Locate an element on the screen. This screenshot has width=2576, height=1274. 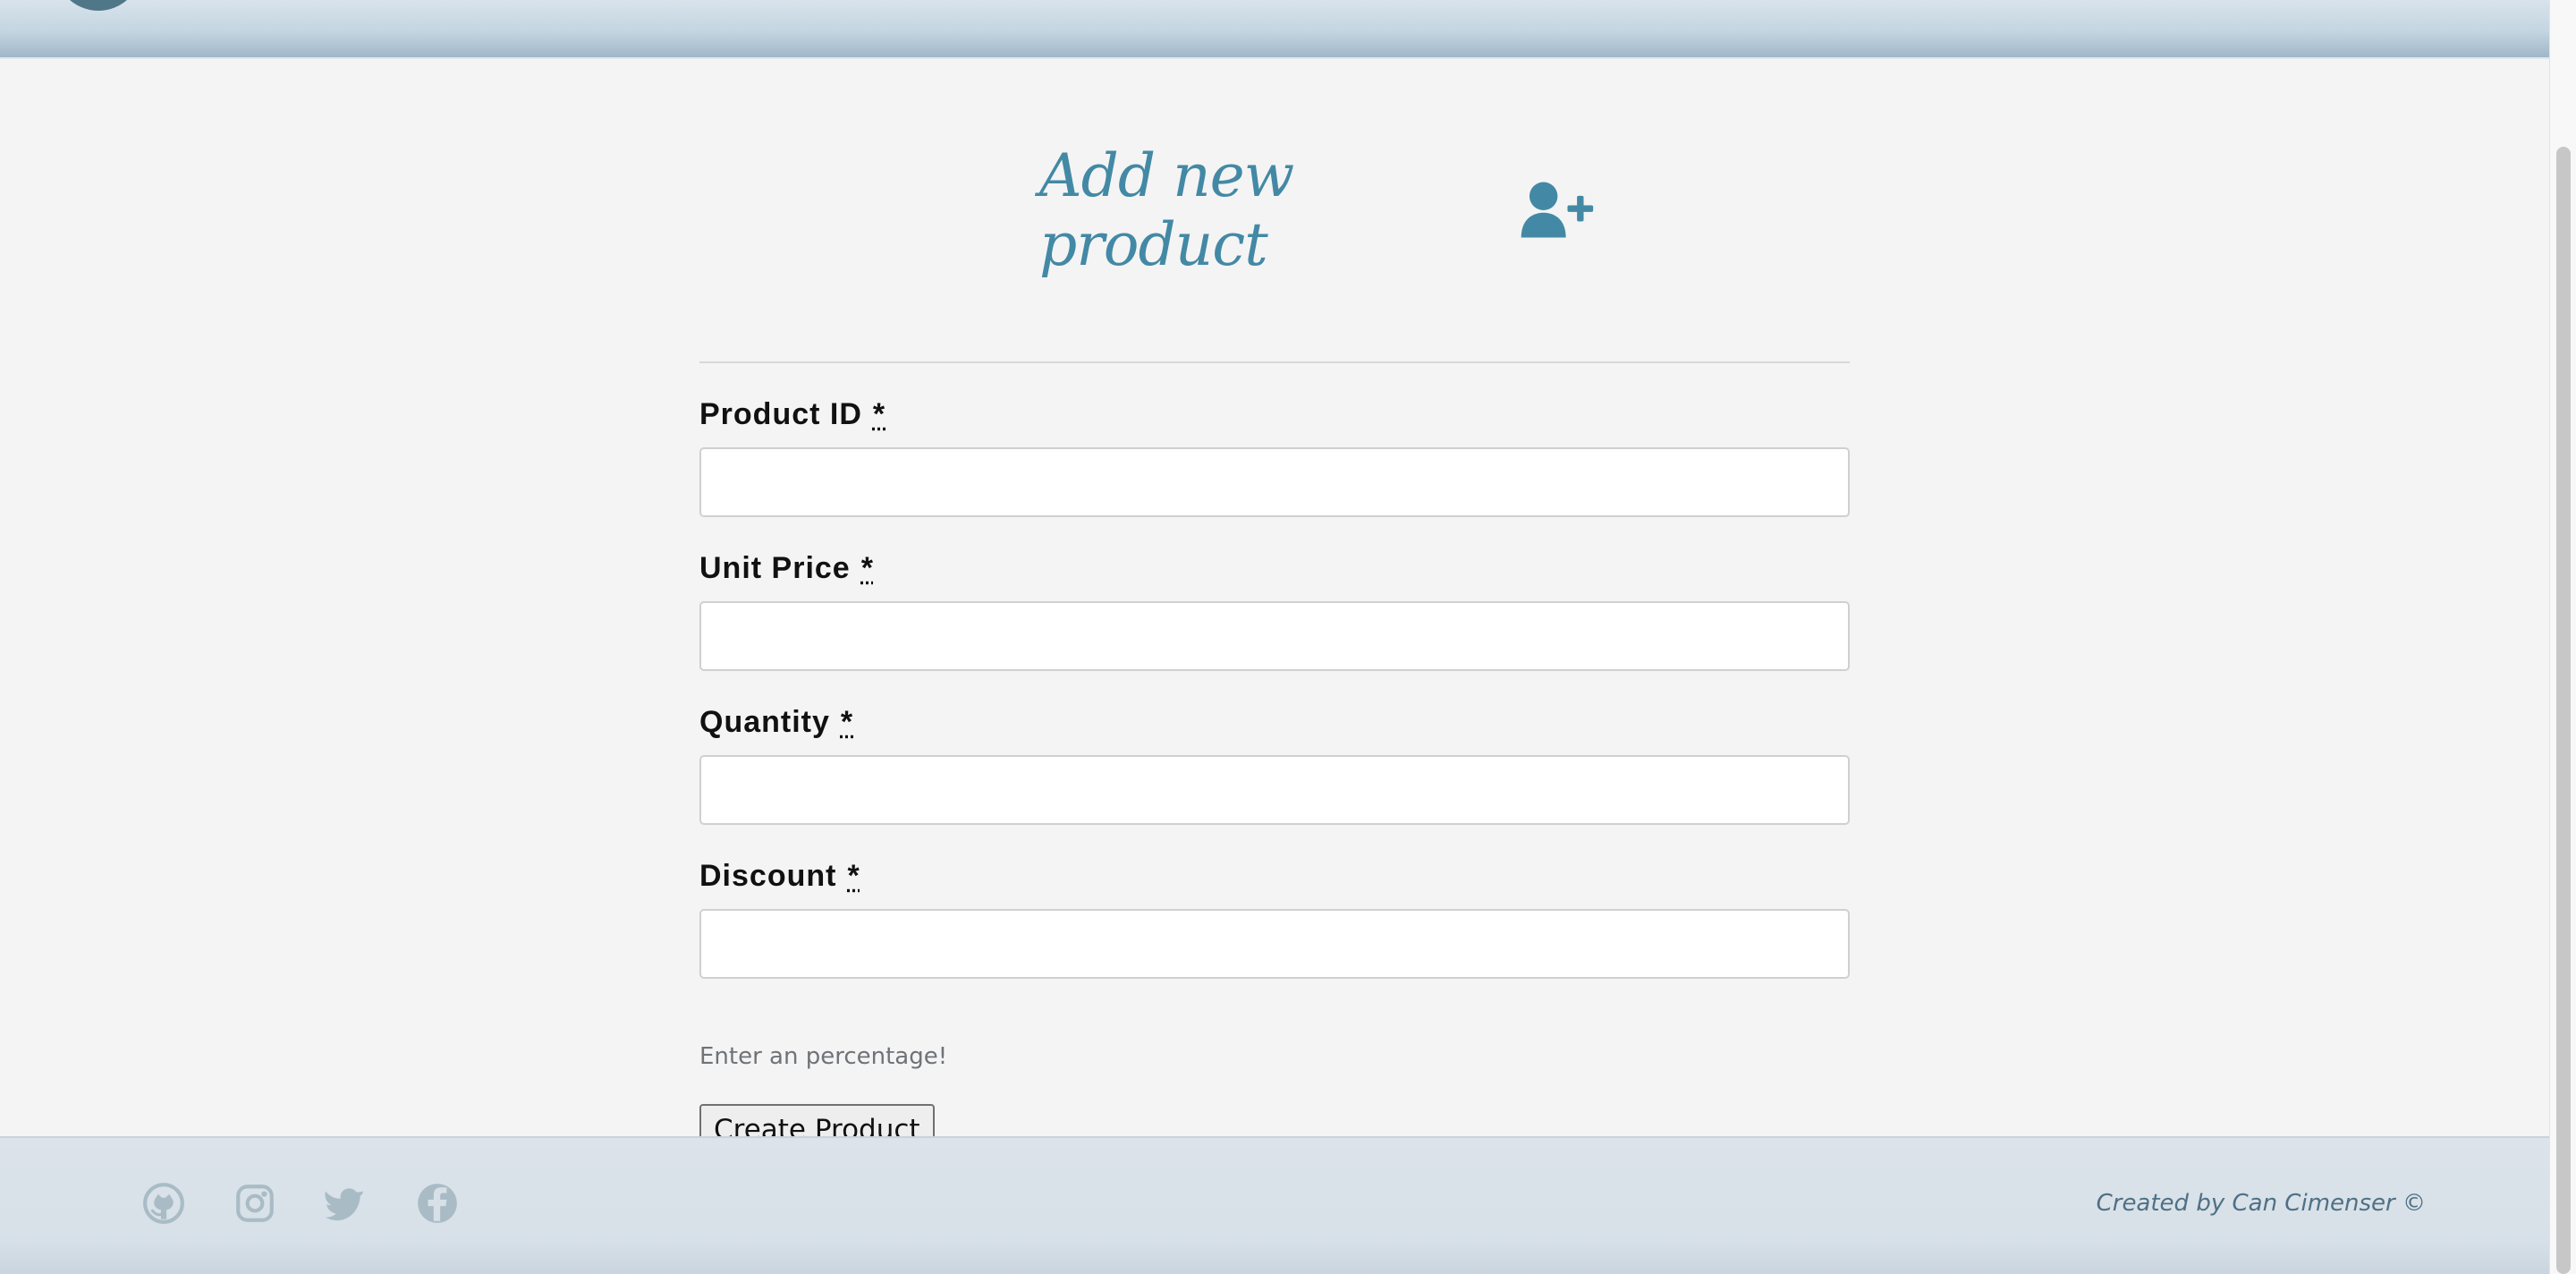
unit-price-input is located at coordinates (1274, 636).